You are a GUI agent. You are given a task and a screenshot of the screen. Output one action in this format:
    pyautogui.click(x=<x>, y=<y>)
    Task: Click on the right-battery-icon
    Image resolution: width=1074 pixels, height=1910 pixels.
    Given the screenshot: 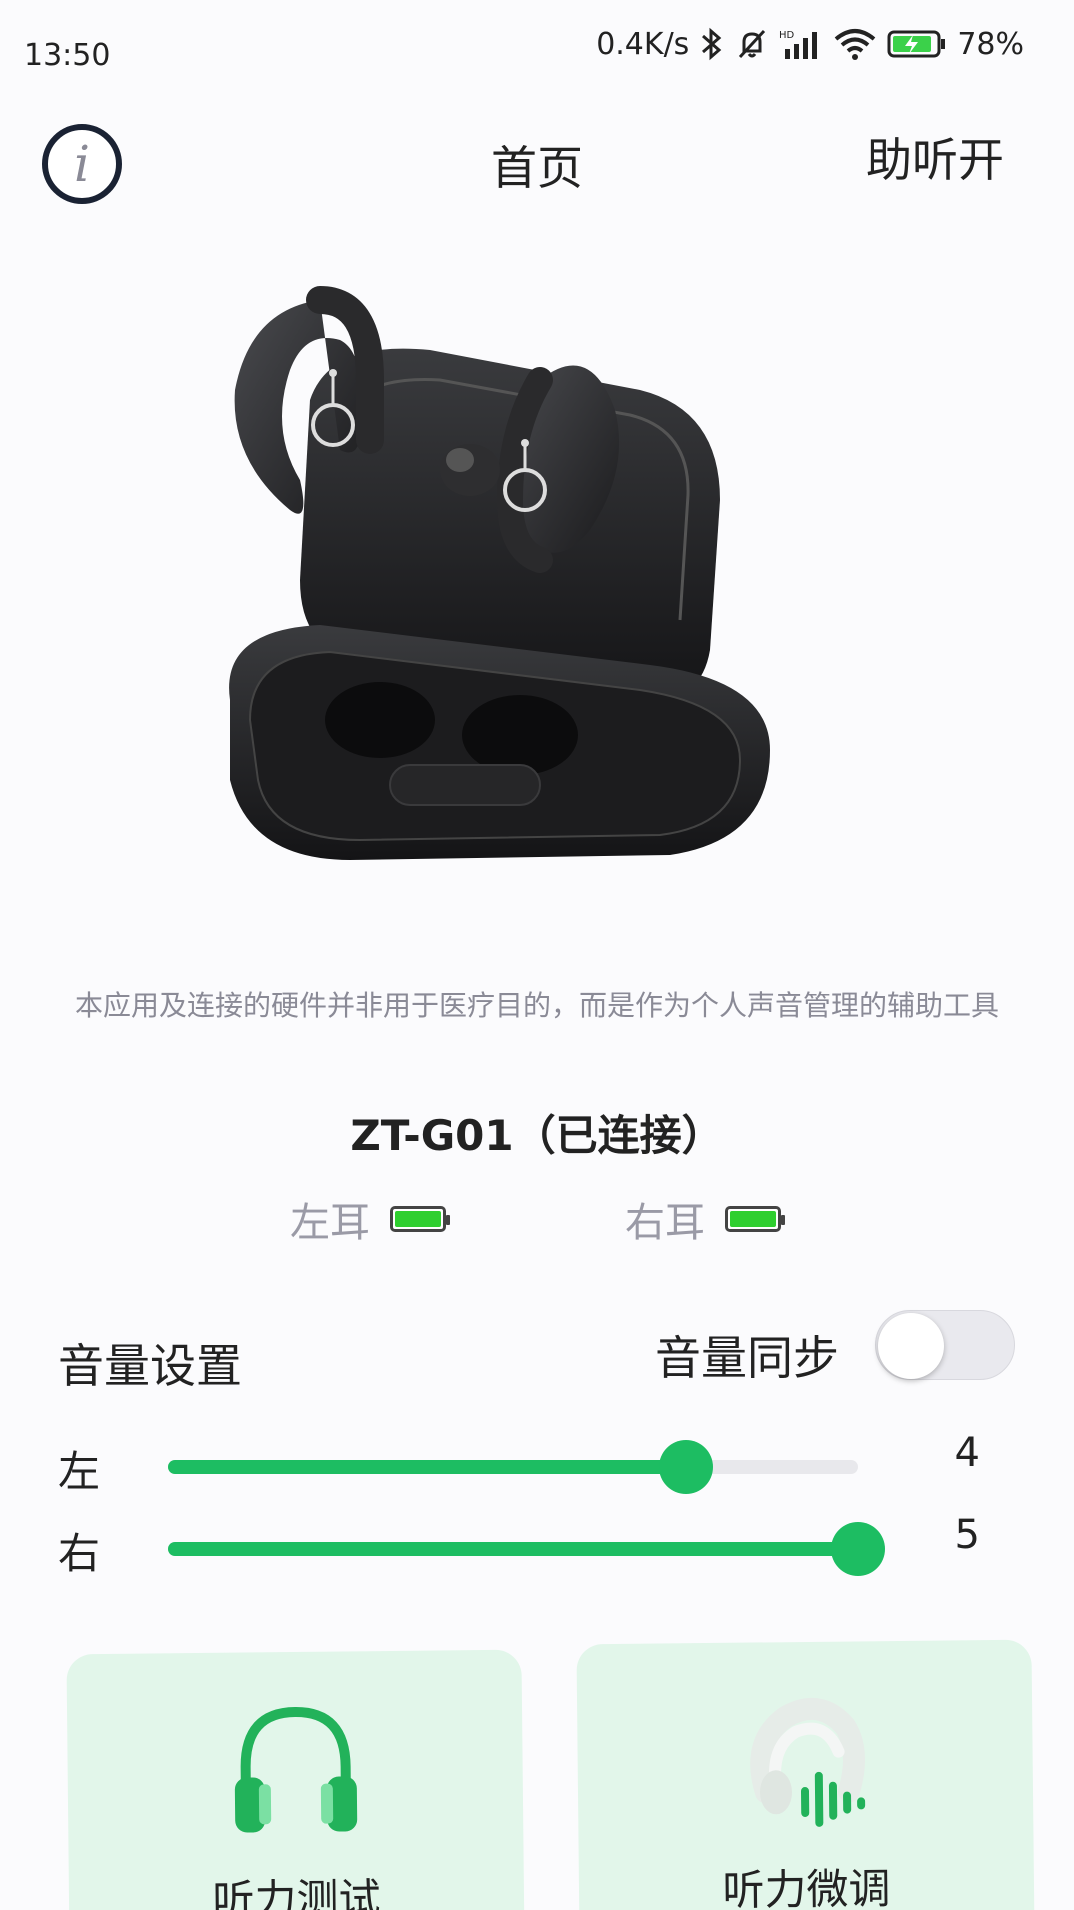 What is the action you would take?
    pyautogui.click(x=755, y=1219)
    